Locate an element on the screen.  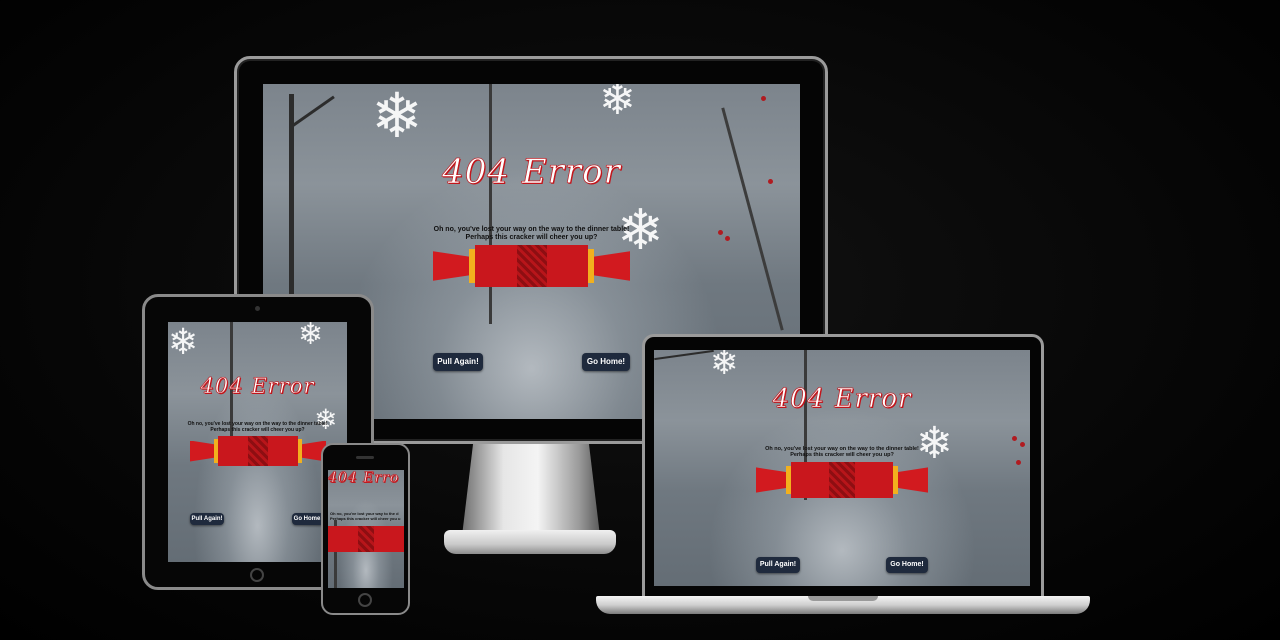
tablet-camera is located at coordinates (257, 308).